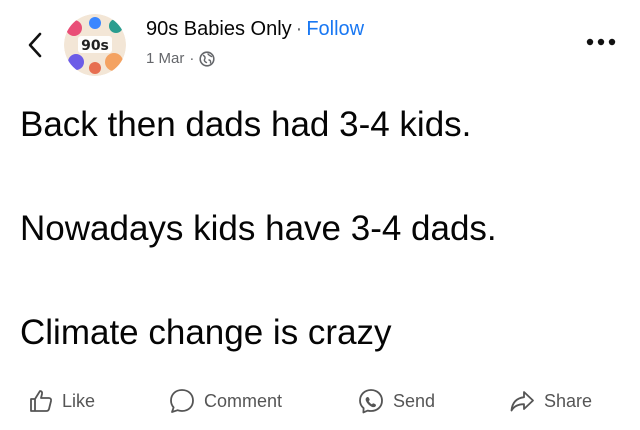 Image resolution: width=640 pixels, height=430 pixels. I want to click on page-title-line: 90s Babies Only · Follow, so click(255, 29).